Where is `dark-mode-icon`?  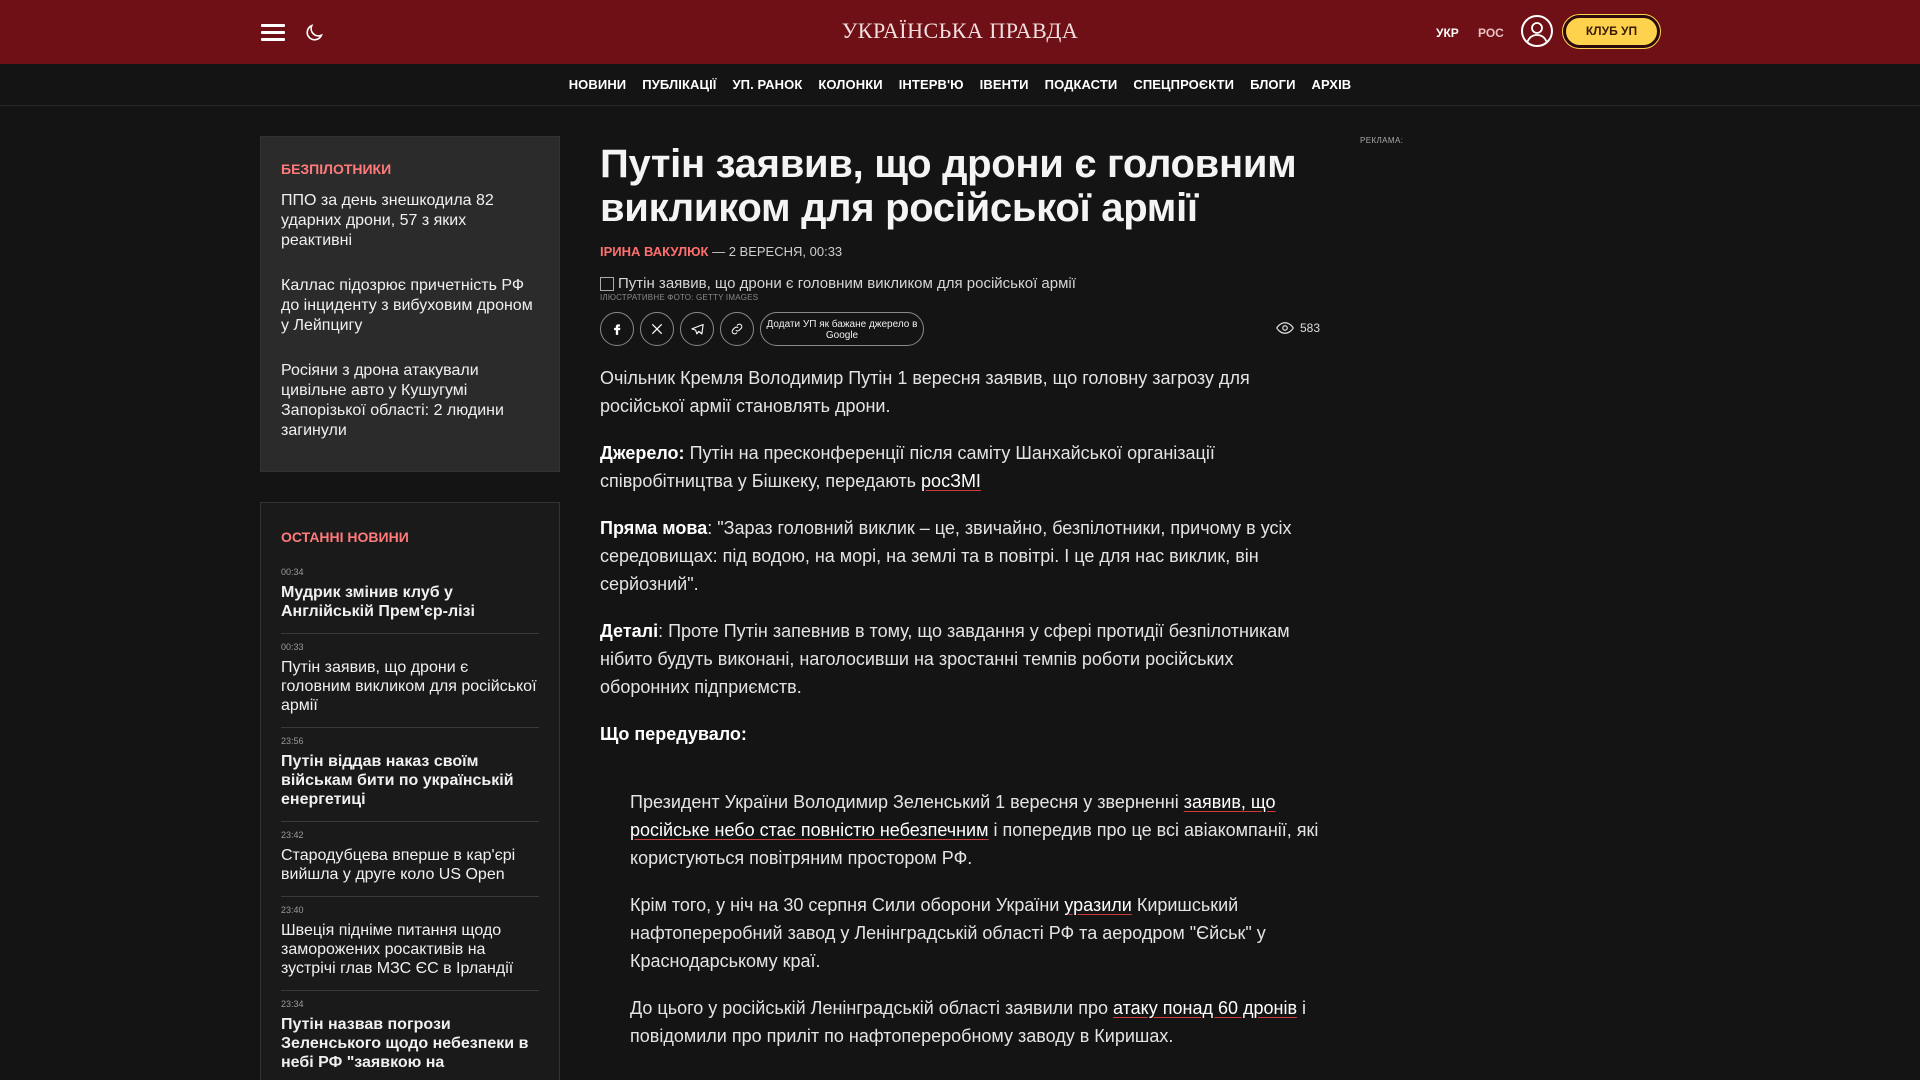
dark-mode-icon is located at coordinates (314, 33).